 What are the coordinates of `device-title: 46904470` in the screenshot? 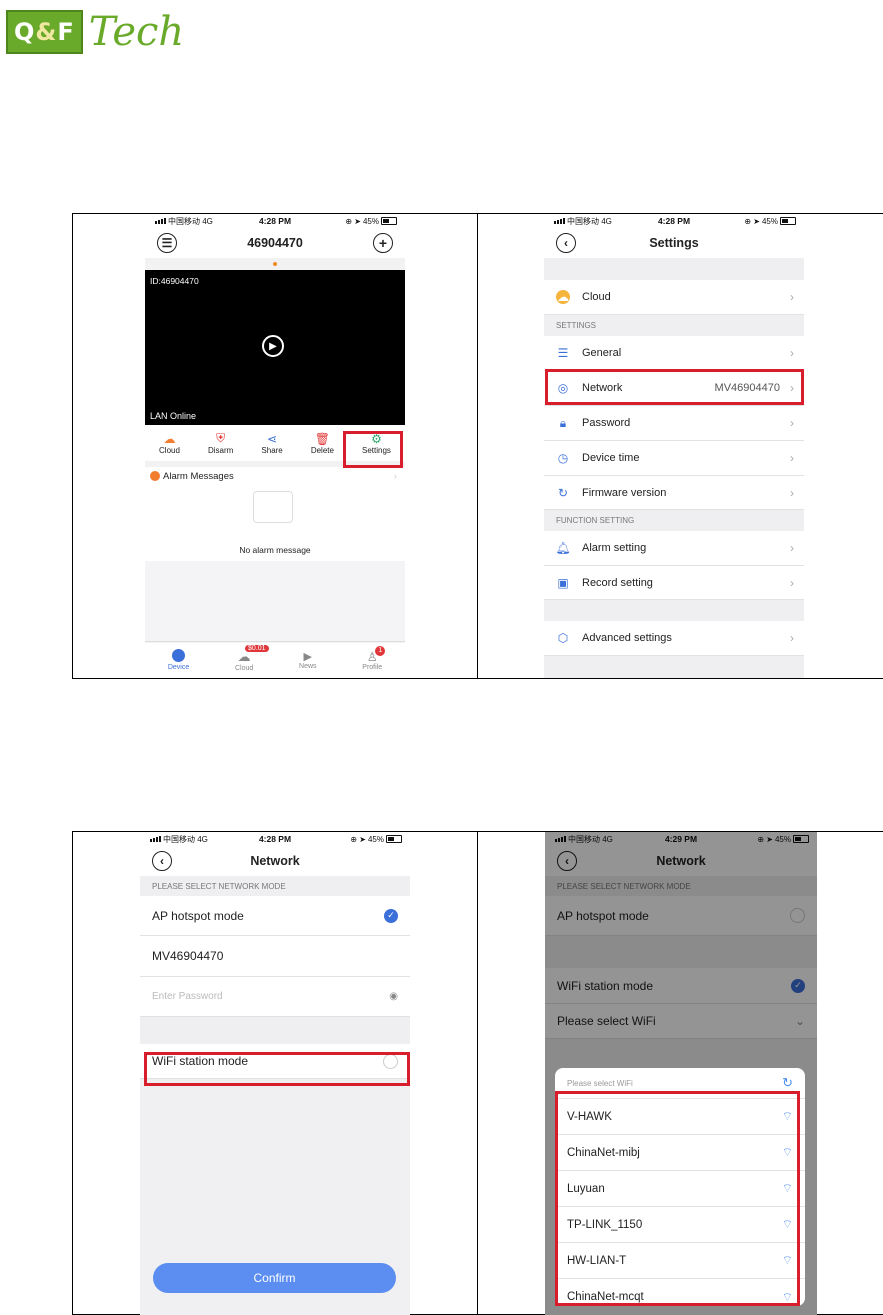 It's located at (275, 243).